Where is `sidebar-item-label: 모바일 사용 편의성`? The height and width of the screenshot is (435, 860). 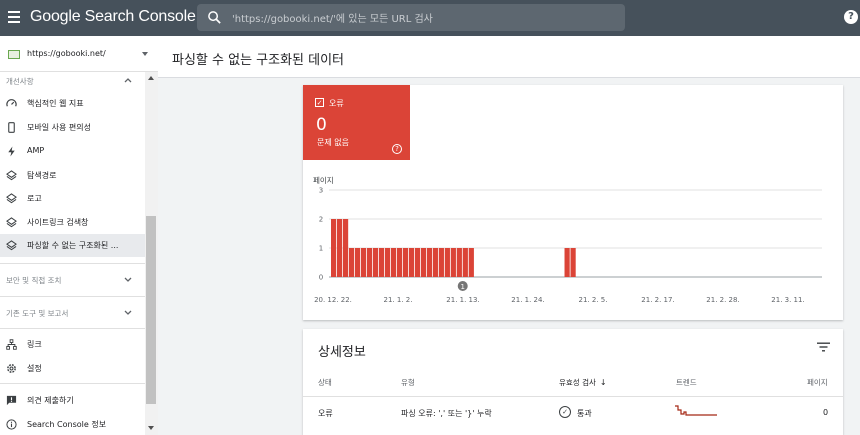 sidebar-item-label: 모바일 사용 편의성 is located at coordinates (59, 127).